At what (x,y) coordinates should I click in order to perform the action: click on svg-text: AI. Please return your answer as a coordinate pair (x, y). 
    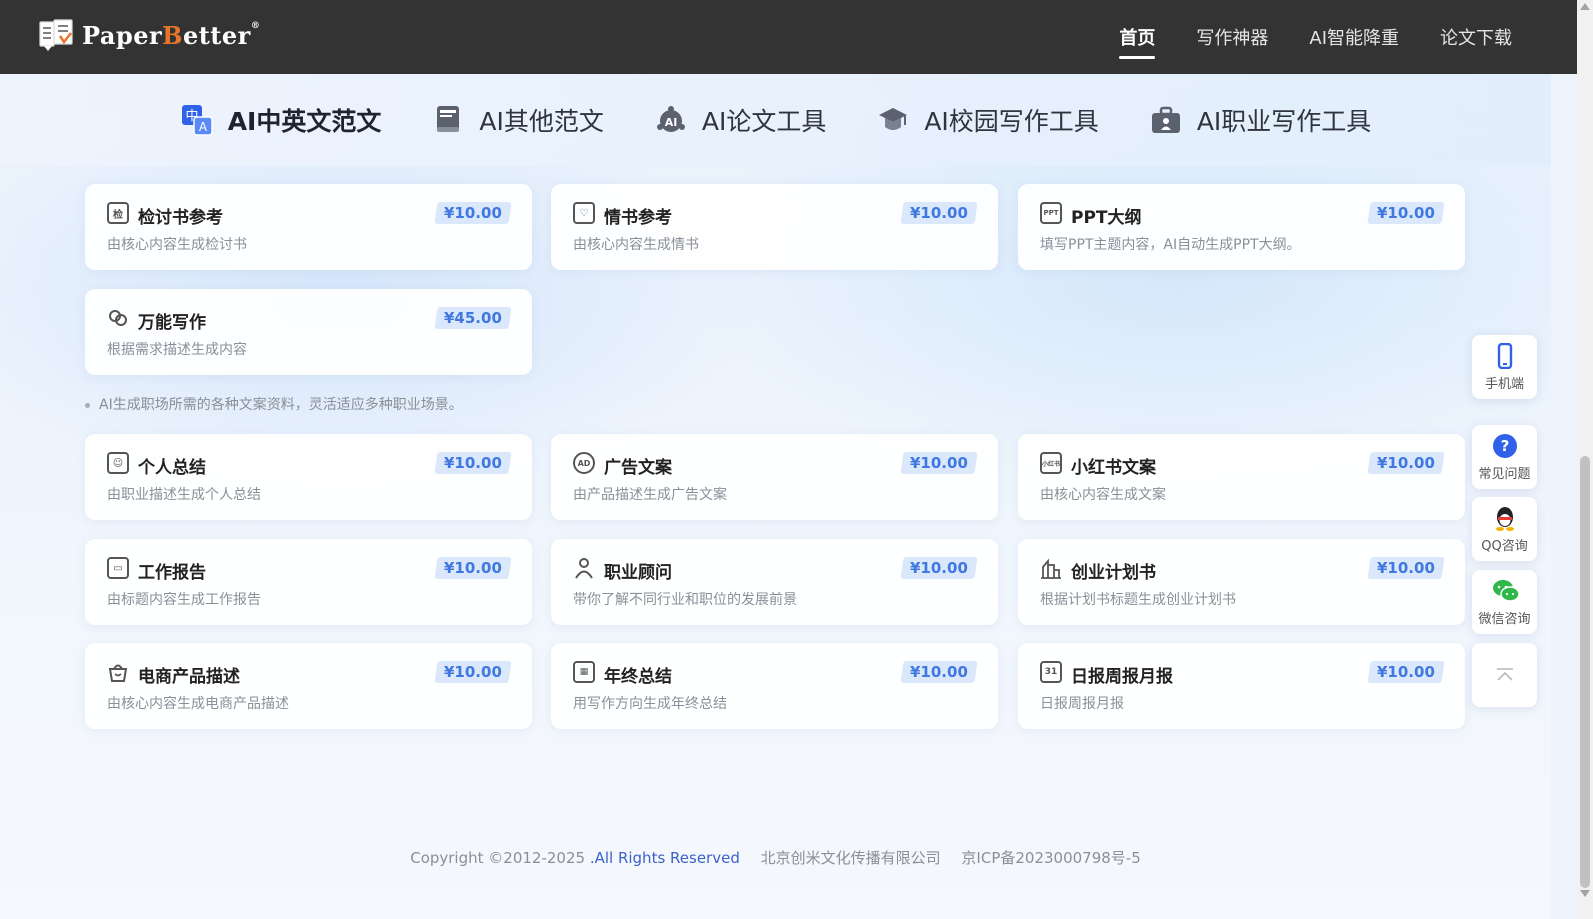
    Looking at the image, I should click on (671, 122).